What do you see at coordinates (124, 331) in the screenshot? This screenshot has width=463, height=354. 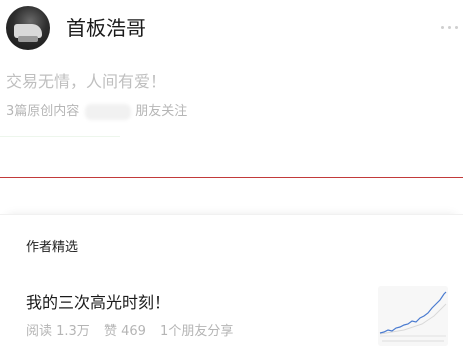 I see `article-likes: 赞 469` at bounding box center [124, 331].